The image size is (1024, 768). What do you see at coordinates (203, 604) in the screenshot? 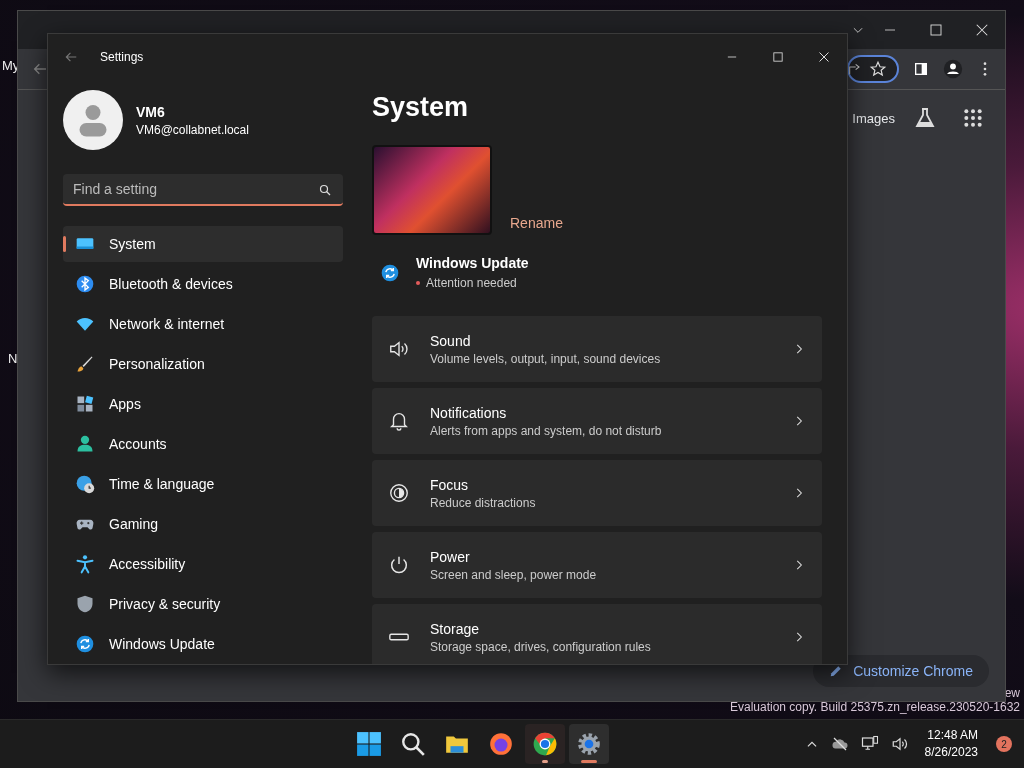
I see `nav-item: Privacy & security` at bounding box center [203, 604].